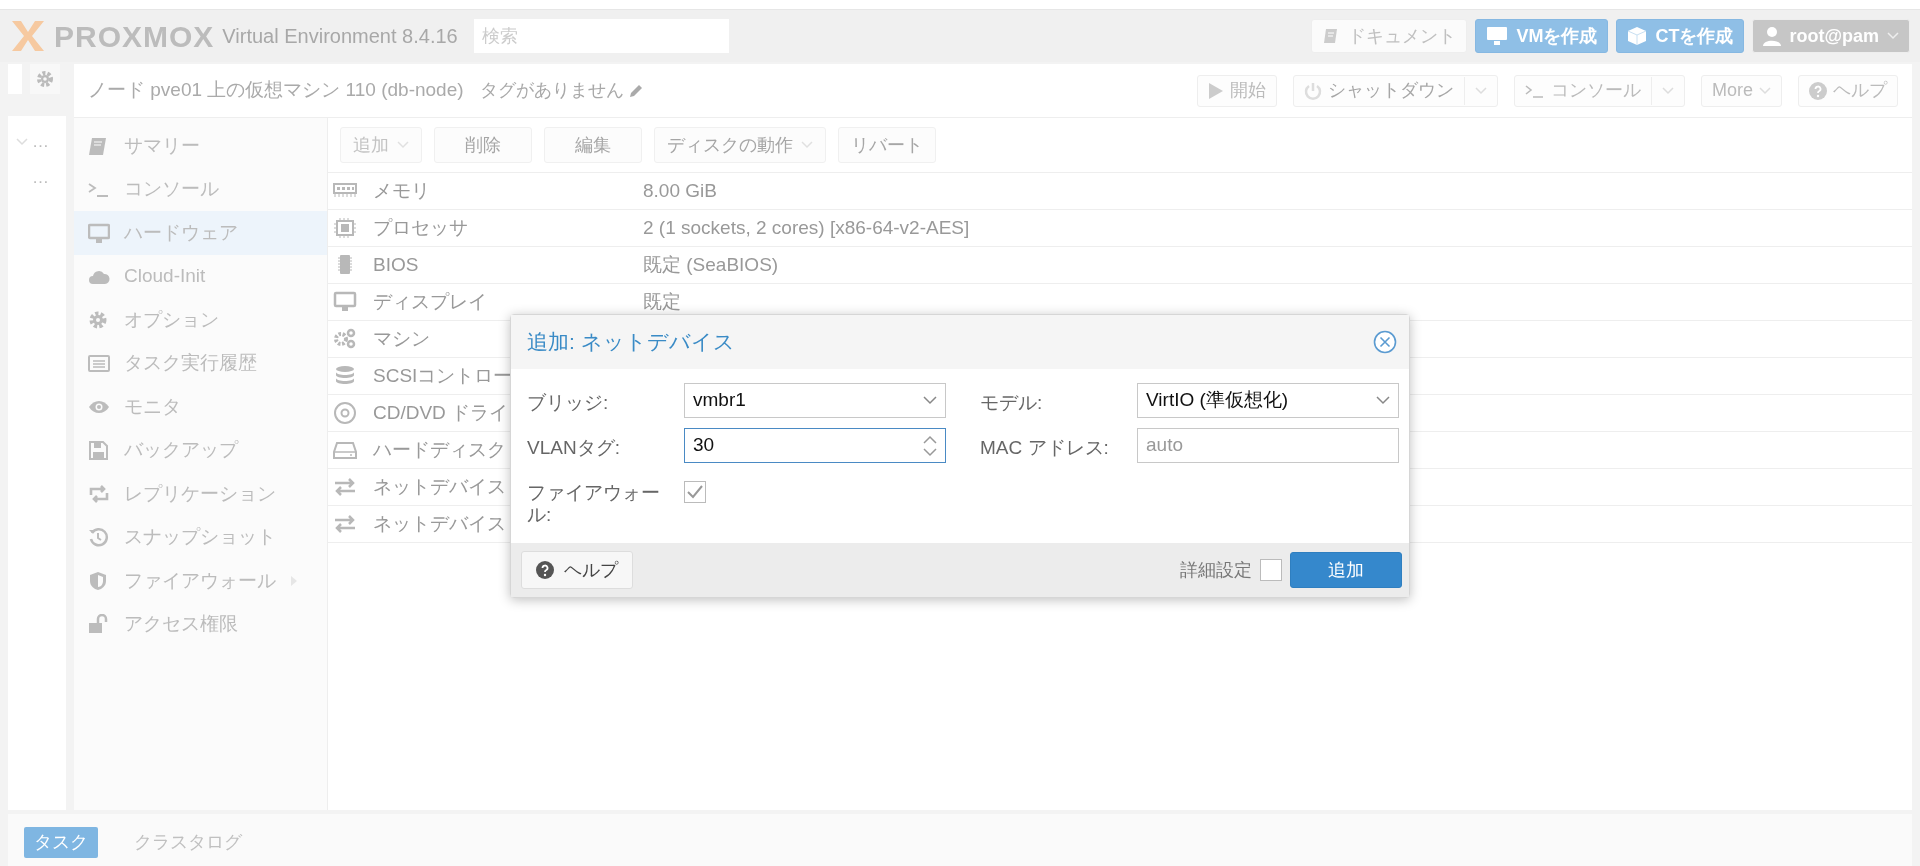 The image size is (1920, 866). I want to click on number-field: 30, so click(815, 445).